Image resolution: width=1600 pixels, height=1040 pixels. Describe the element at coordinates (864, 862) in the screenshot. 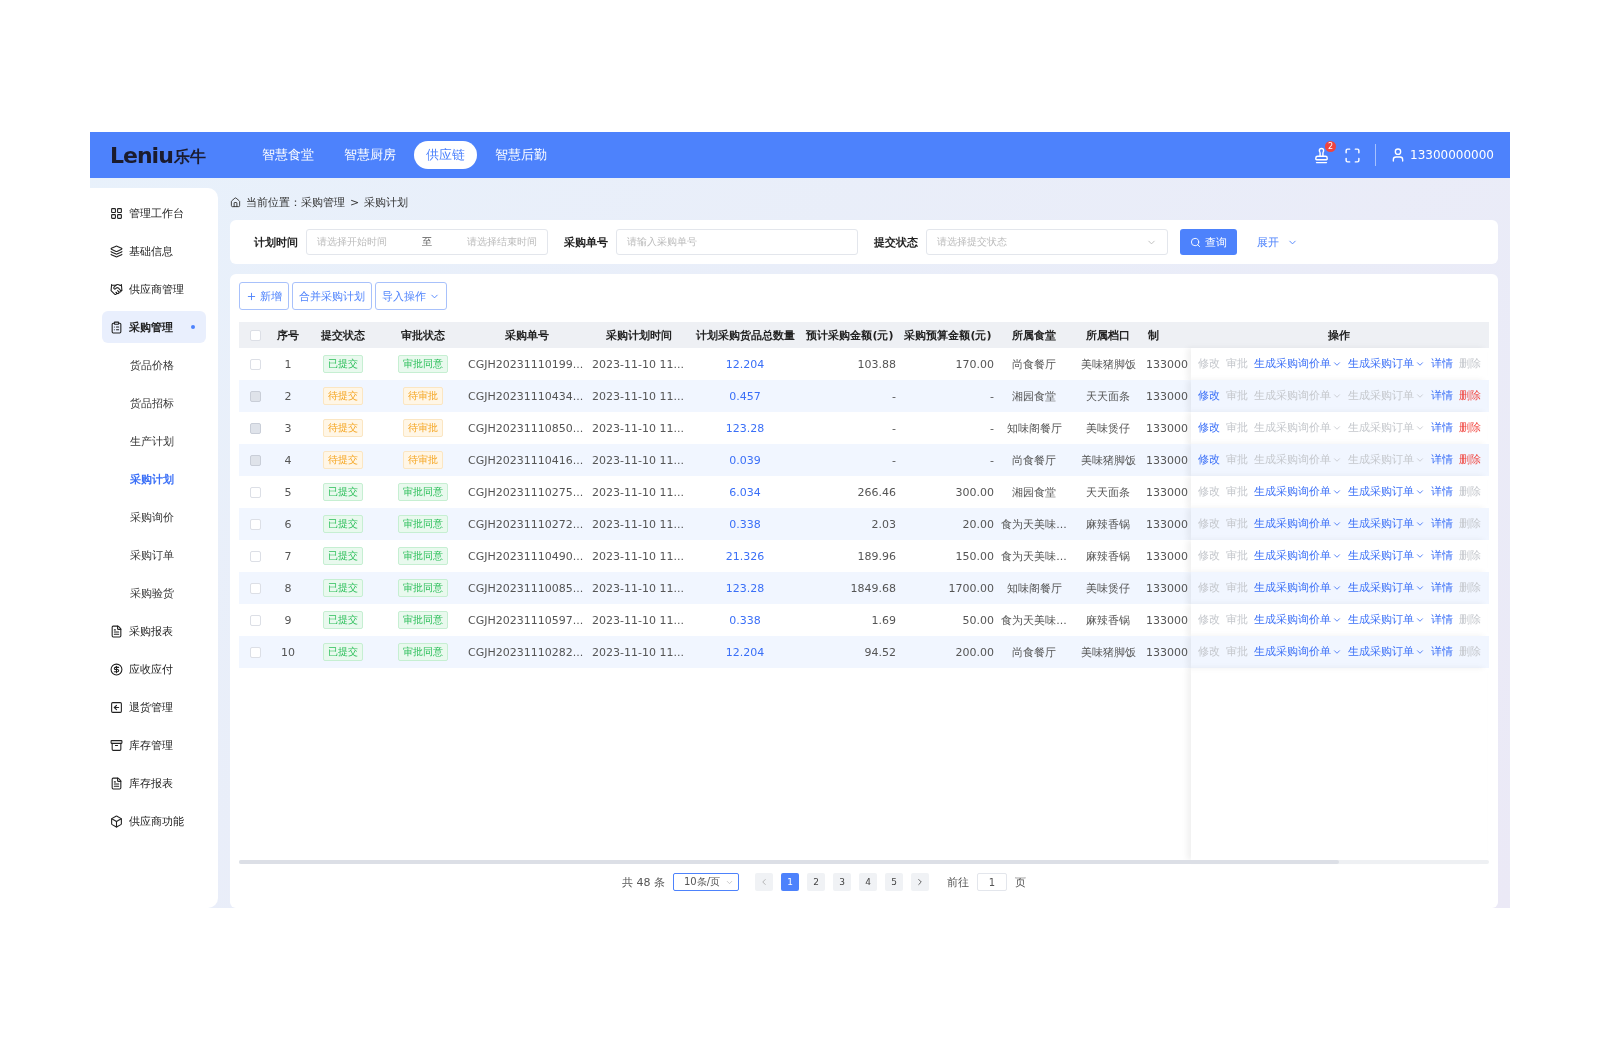

I see `scrollbar` at that location.